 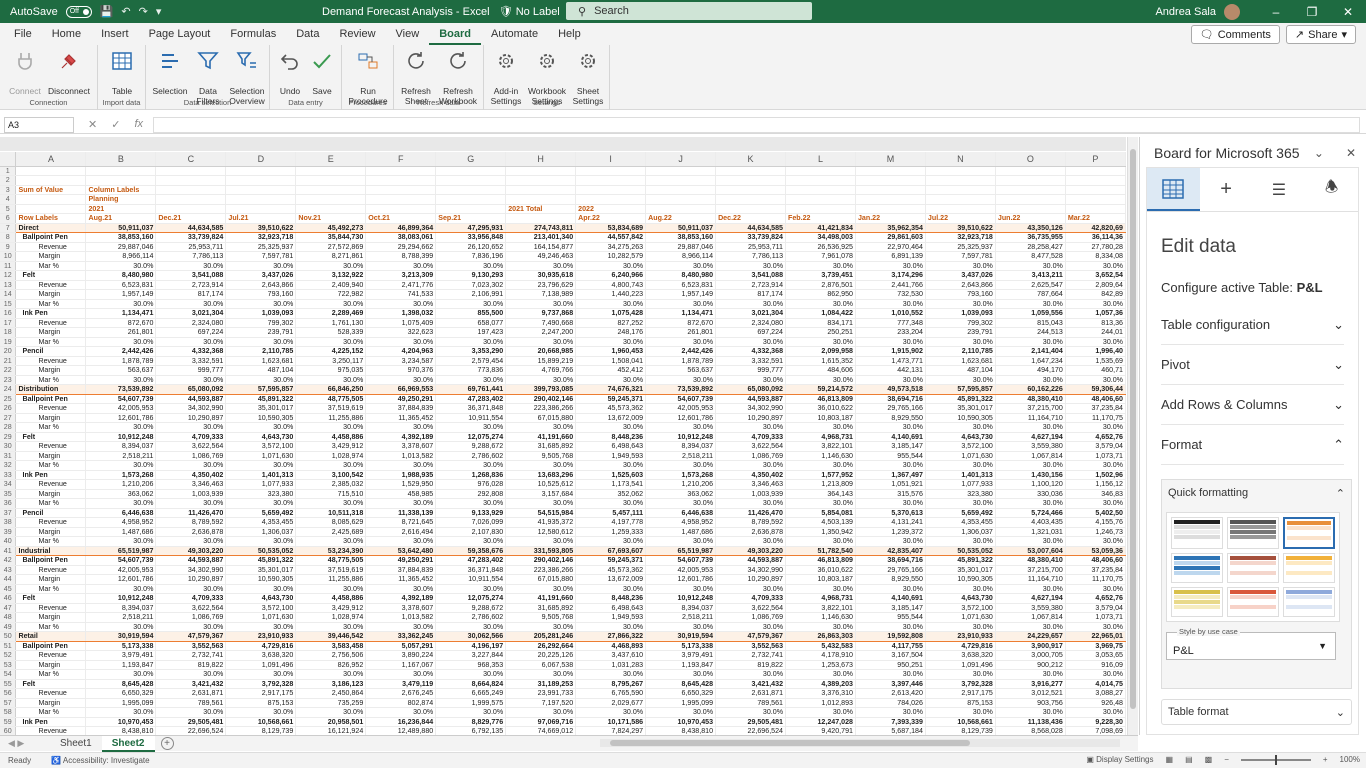 What do you see at coordinates (51, 712) in the screenshot?
I see `cell: Mar %` at bounding box center [51, 712].